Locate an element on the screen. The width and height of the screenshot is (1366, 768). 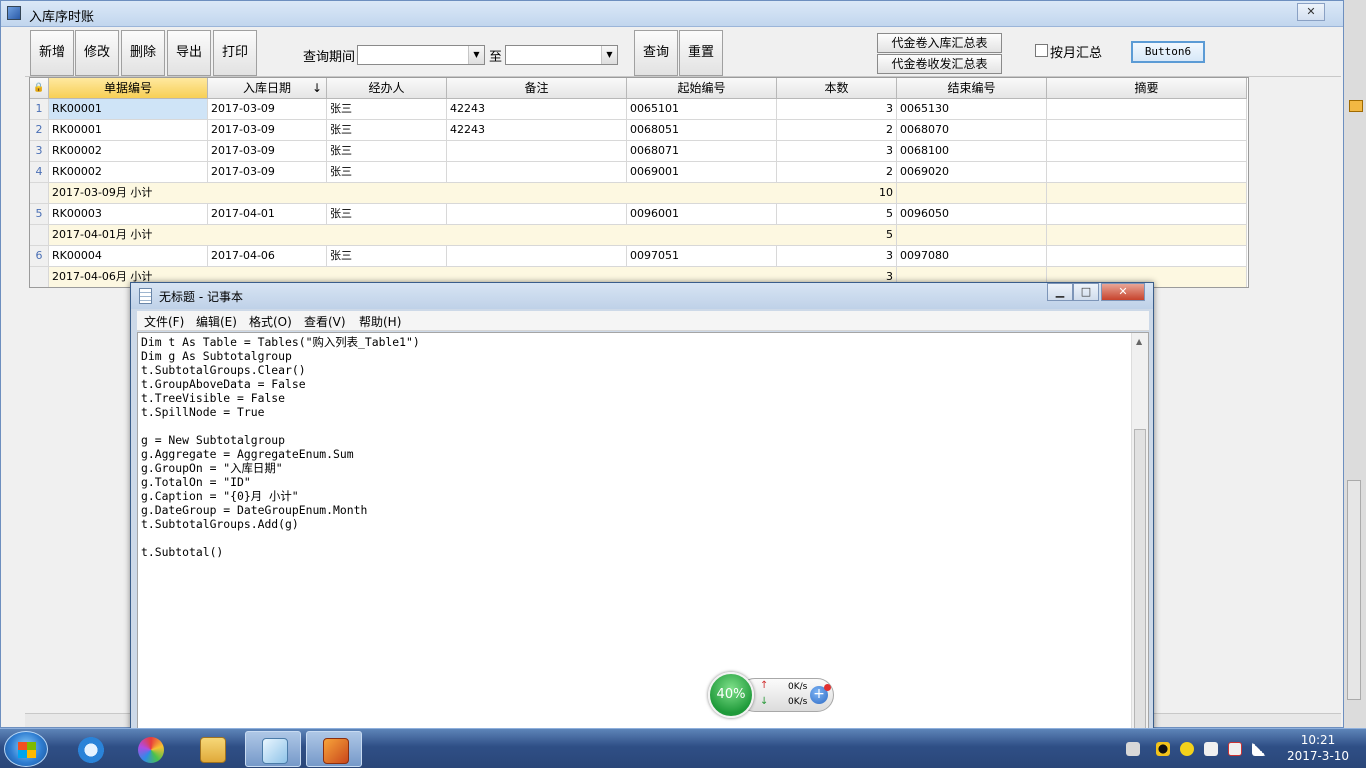
keyboard-icon is located at coordinates (1133, 749).